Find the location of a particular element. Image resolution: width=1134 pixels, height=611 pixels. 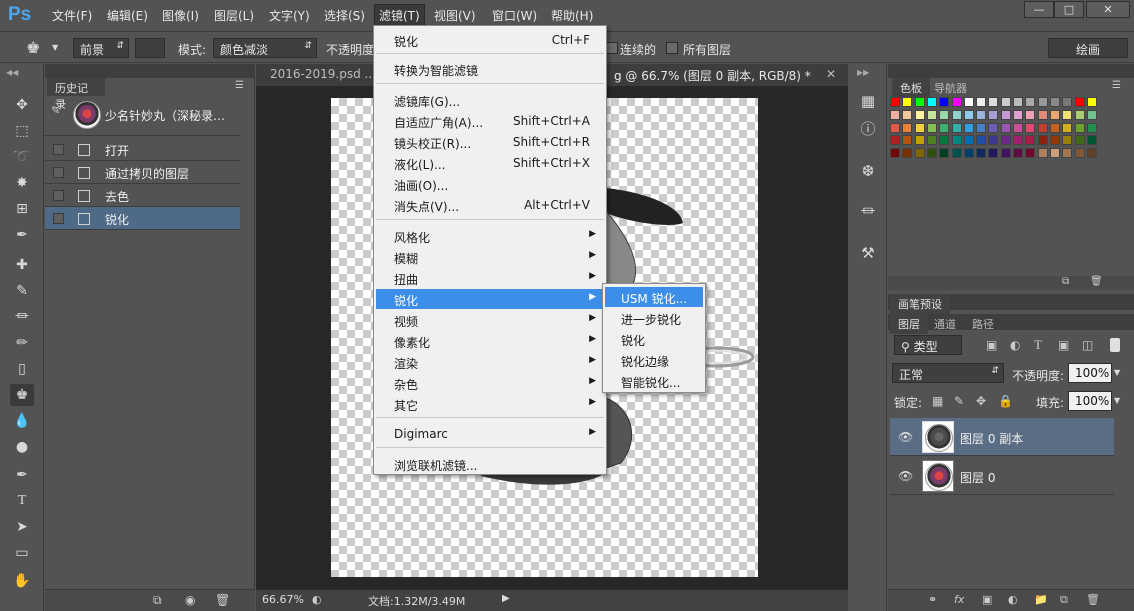

opacity-dropdown-icon: ▼ is located at coordinates (1117, 372).